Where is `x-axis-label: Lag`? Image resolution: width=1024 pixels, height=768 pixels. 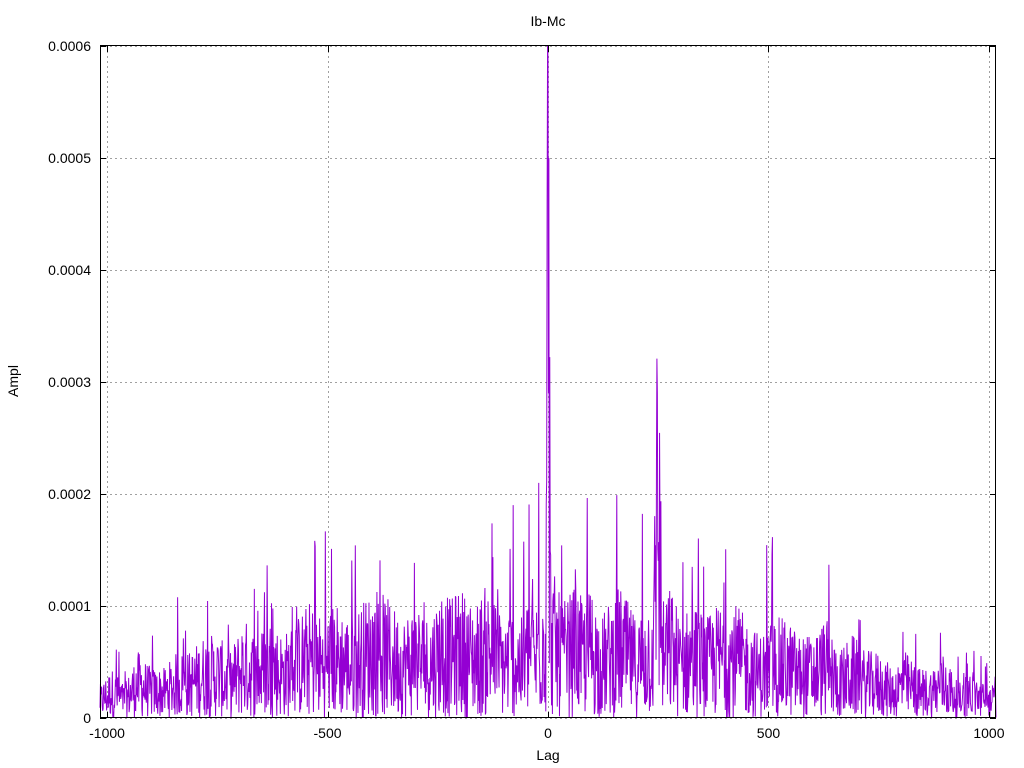
x-axis-label: Lag is located at coordinates (547, 755).